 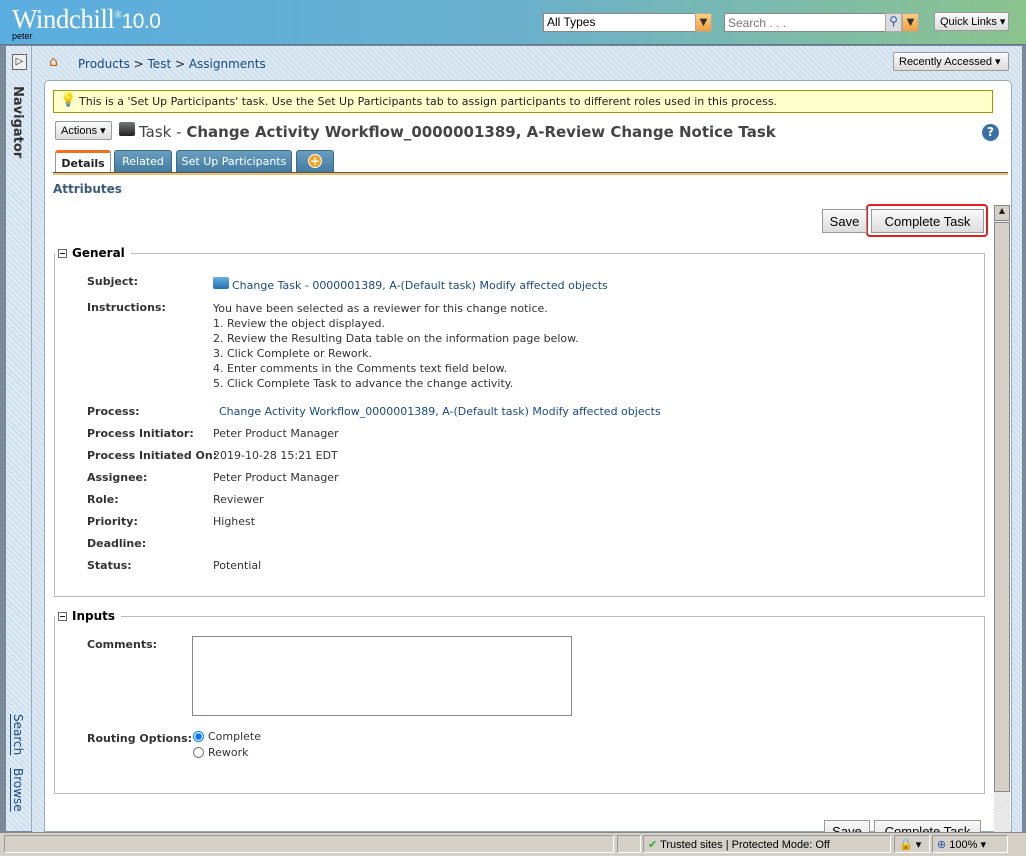 What do you see at coordinates (127, 129) in the screenshot?
I see `task-icon` at bounding box center [127, 129].